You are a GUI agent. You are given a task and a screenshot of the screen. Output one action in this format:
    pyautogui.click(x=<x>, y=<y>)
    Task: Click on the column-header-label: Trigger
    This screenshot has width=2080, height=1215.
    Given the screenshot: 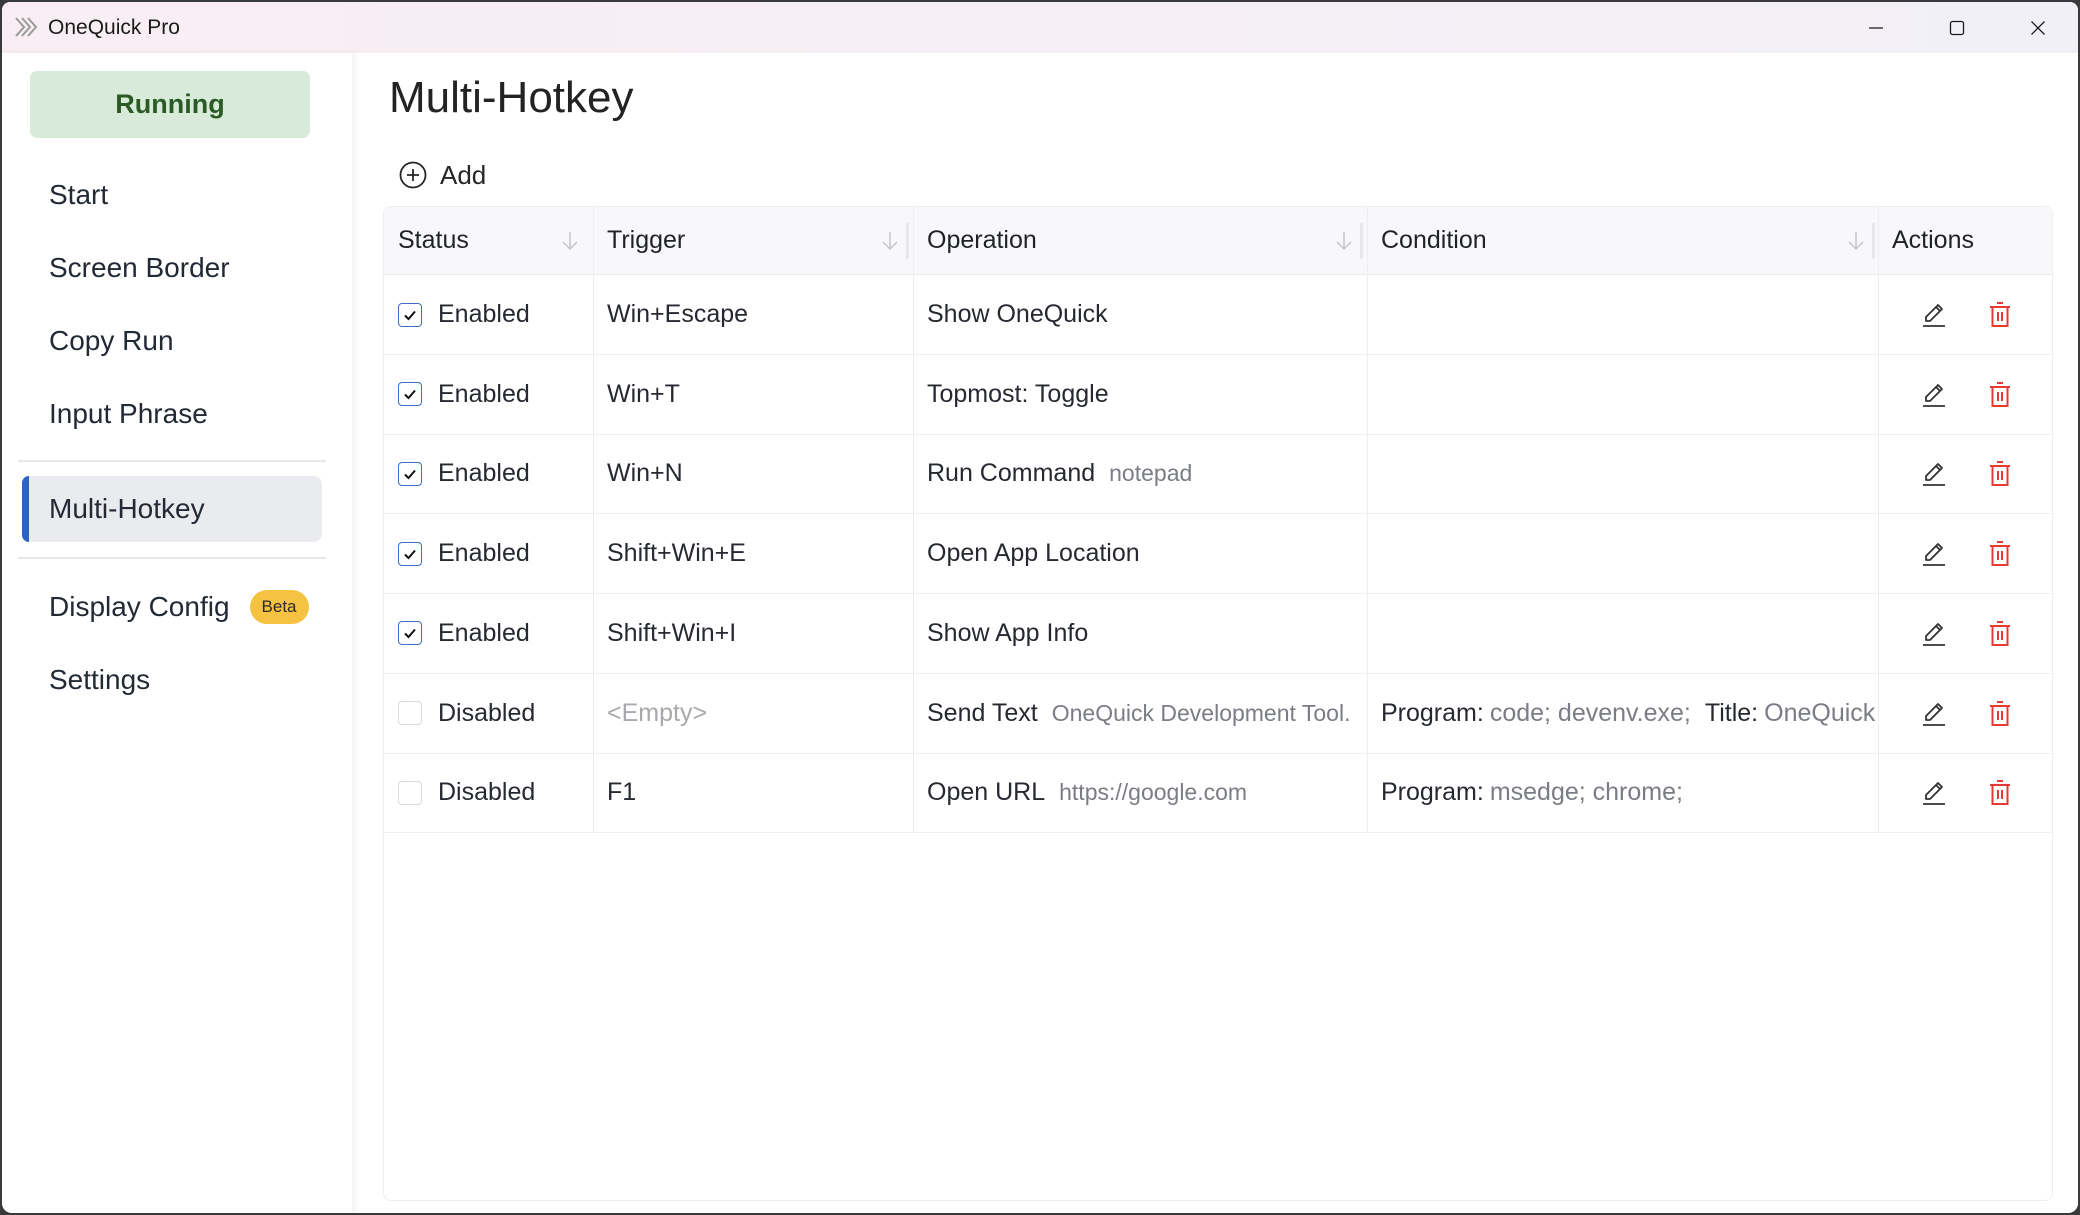 What is the action you would take?
    pyautogui.click(x=646, y=240)
    